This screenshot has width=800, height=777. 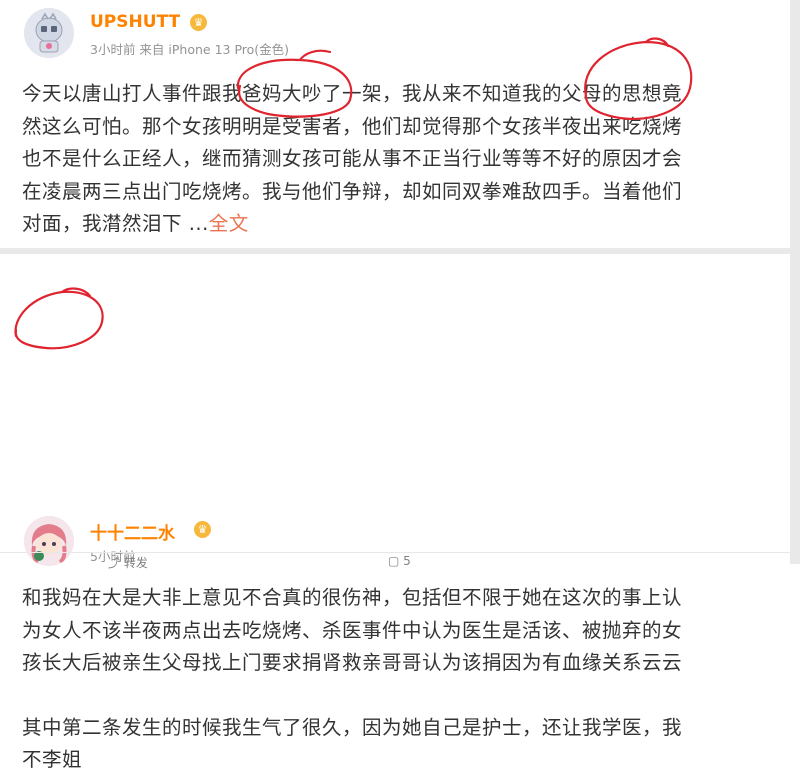 I want to click on text-line: 和我妈在大是大非上意见不合真的很伤神，包括但不限于她在这次的事上认, so click(x=352, y=597).